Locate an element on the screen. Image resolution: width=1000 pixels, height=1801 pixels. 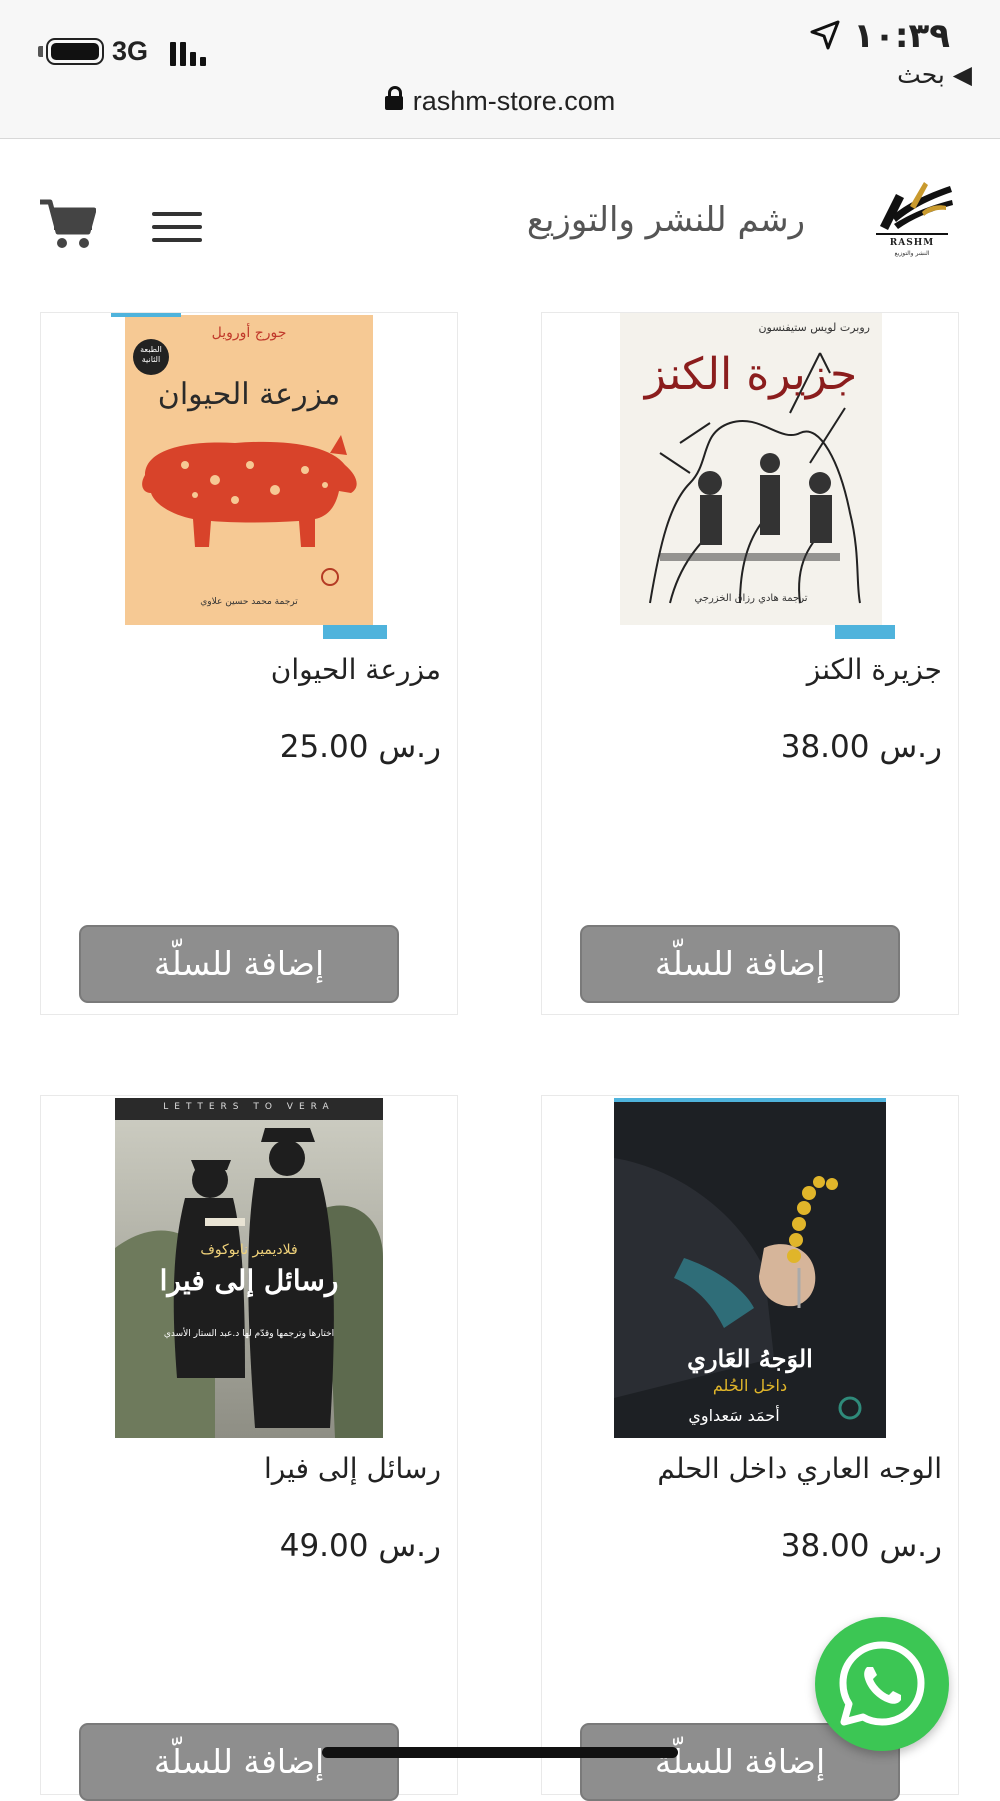
url-text: rashm-store.com is located at coordinates (514, 101).